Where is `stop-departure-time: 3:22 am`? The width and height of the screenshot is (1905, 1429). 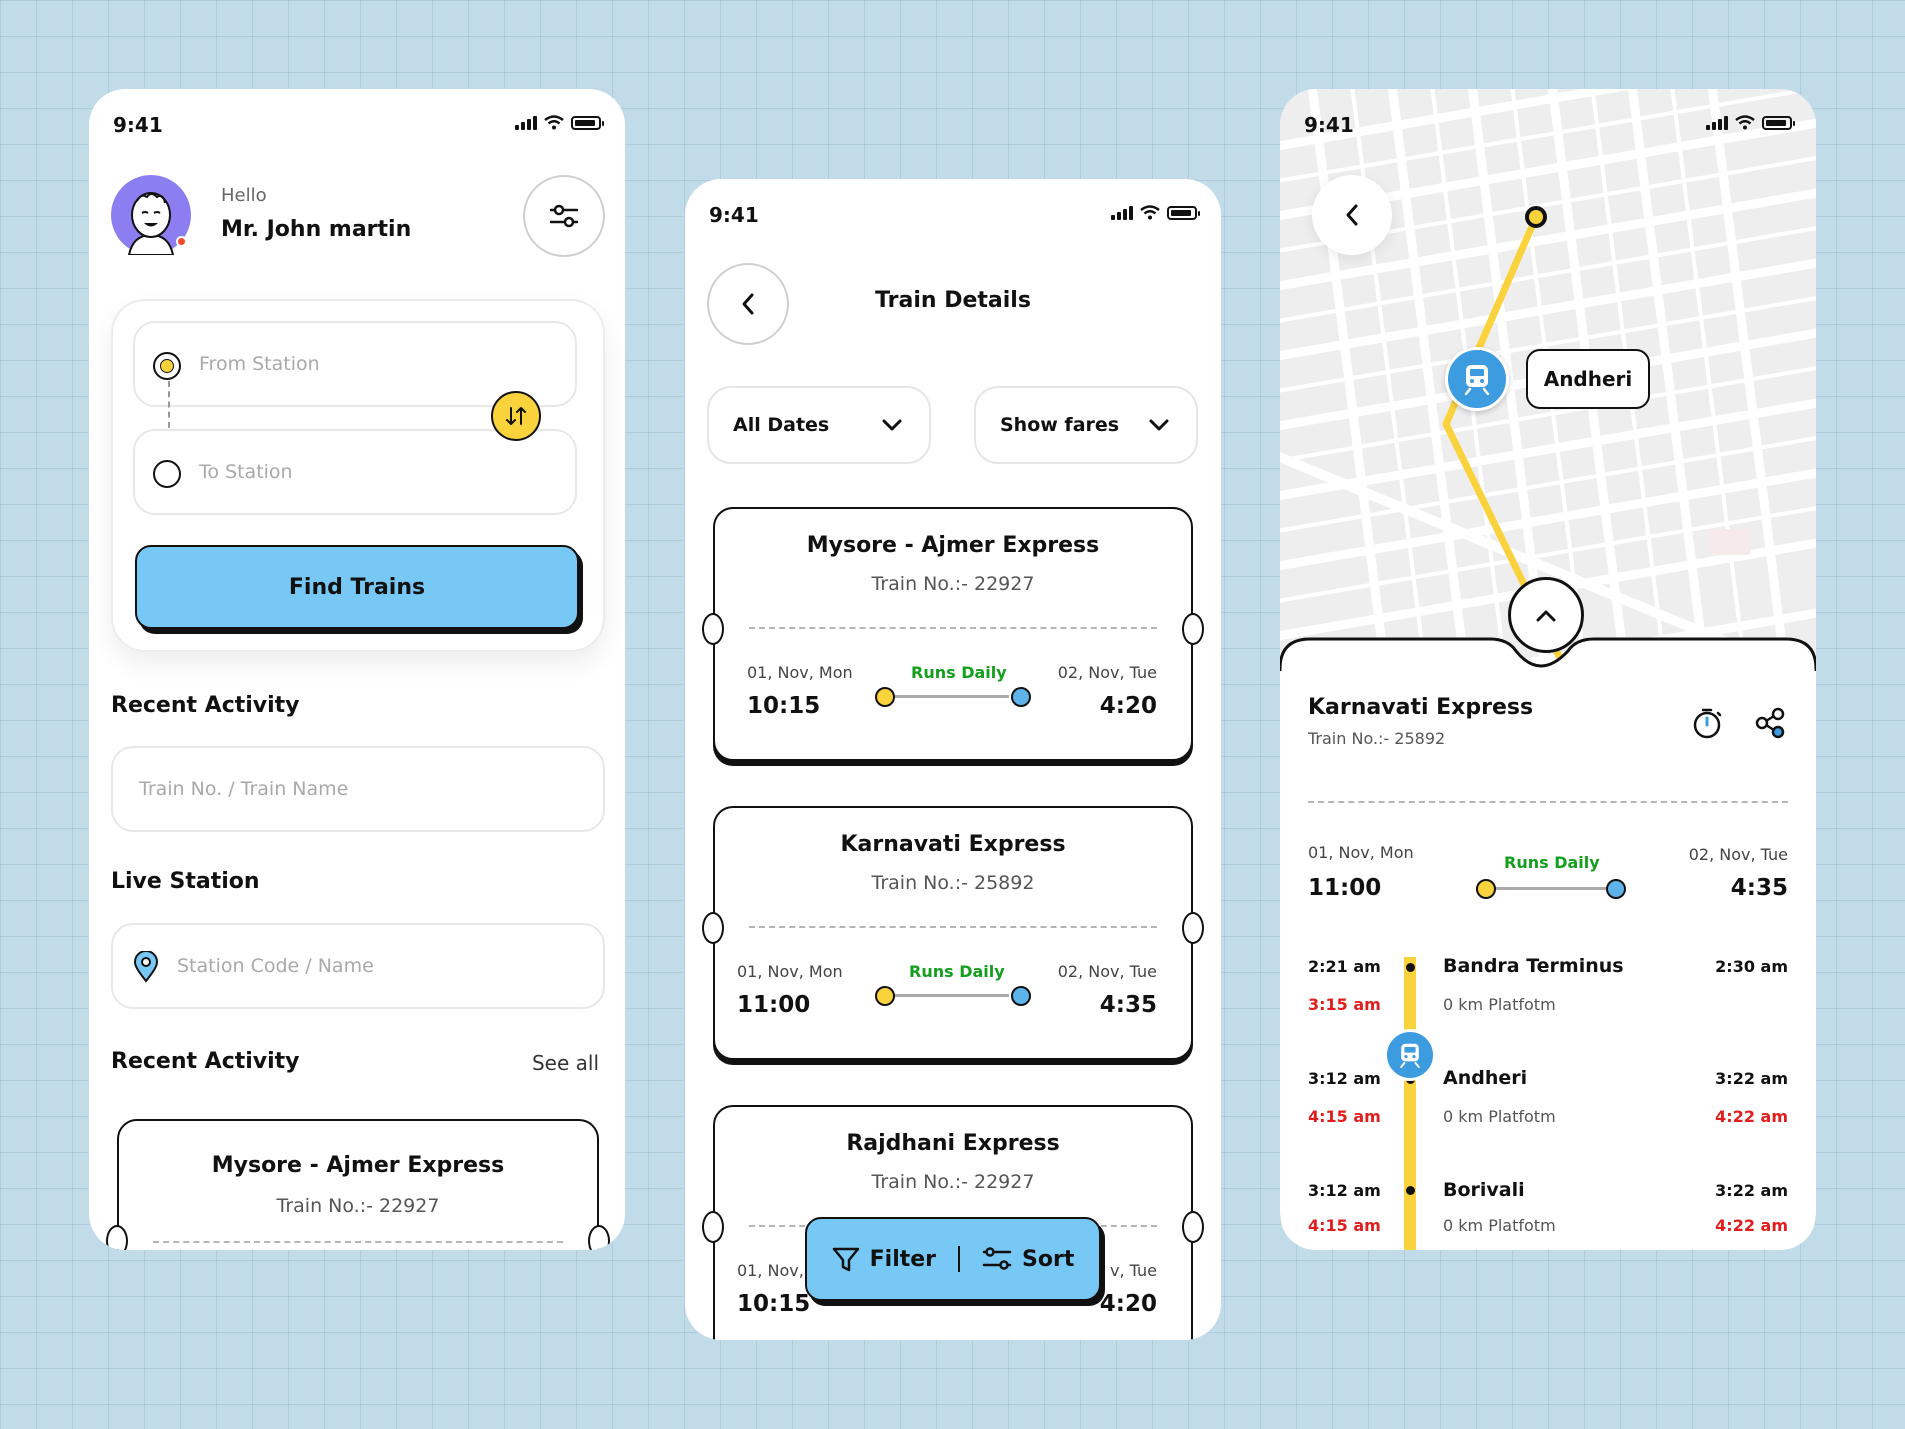 stop-departure-time: 3:22 am is located at coordinates (1751, 1078).